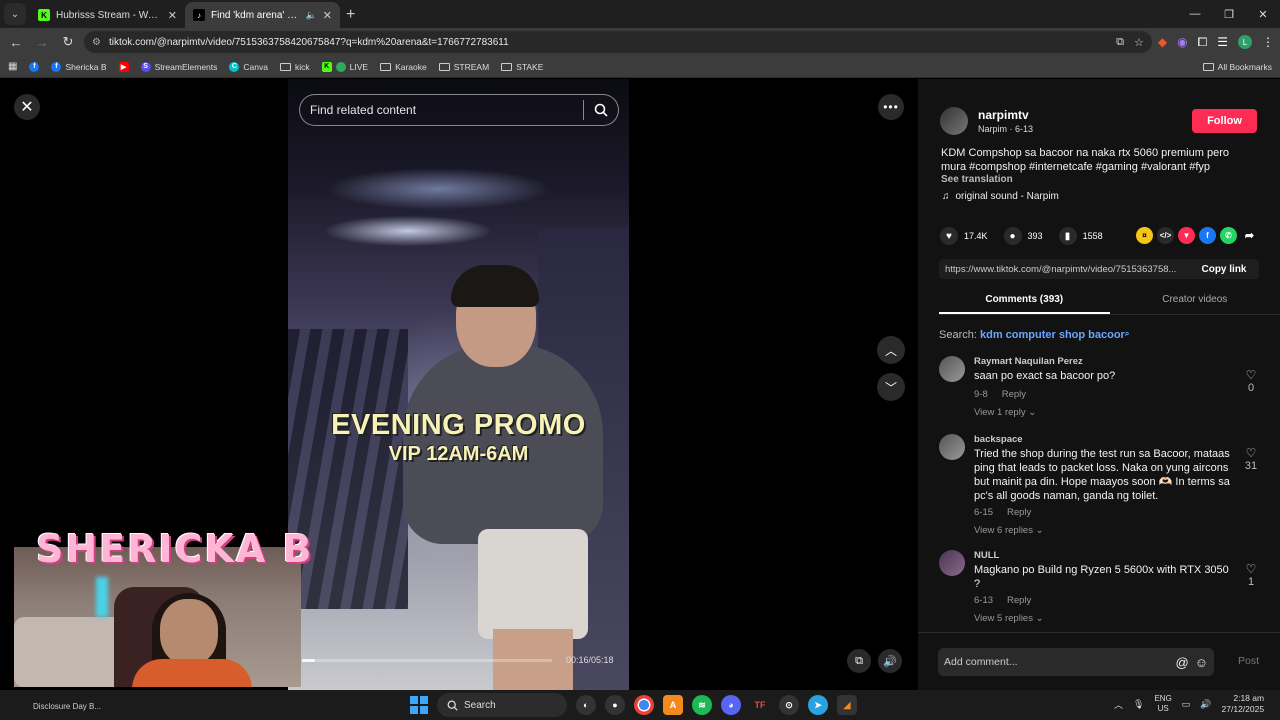 This screenshot has height=720, width=1280. I want to click on obs-icon: ◐, so click(586, 705).